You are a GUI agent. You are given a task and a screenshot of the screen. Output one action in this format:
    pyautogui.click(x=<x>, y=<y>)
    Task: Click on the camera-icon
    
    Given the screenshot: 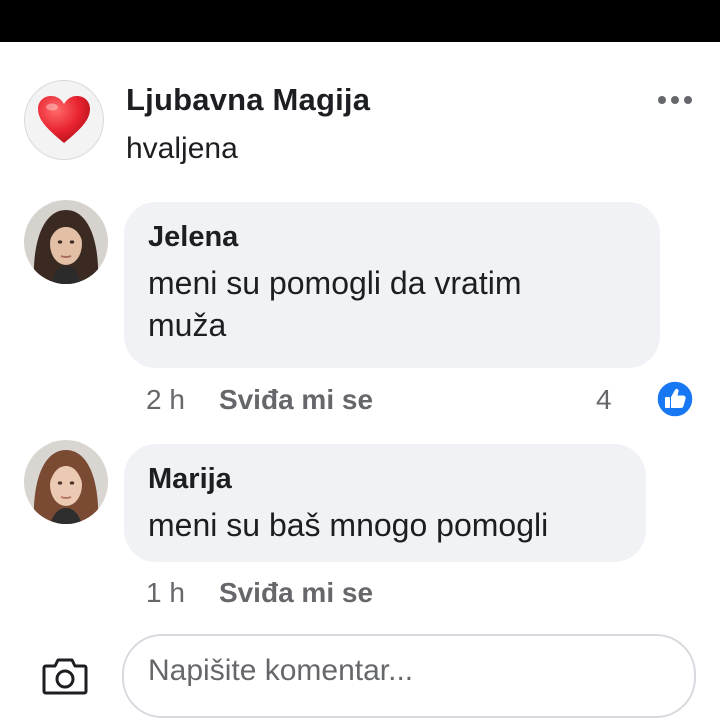 What is the action you would take?
    pyautogui.click(x=65, y=676)
    